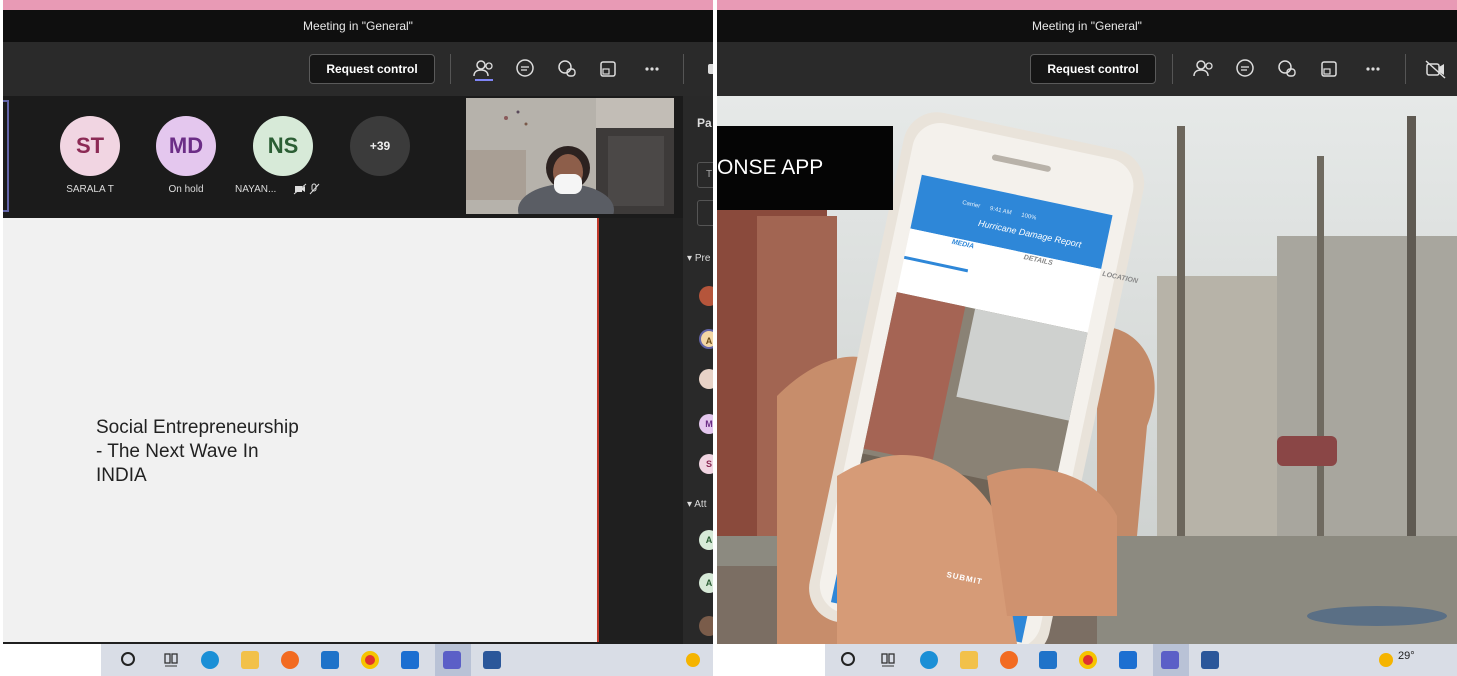 This screenshot has height=676, width=1457. What do you see at coordinates (358, 660) in the screenshot?
I see `windows-taskbar` at bounding box center [358, 660].